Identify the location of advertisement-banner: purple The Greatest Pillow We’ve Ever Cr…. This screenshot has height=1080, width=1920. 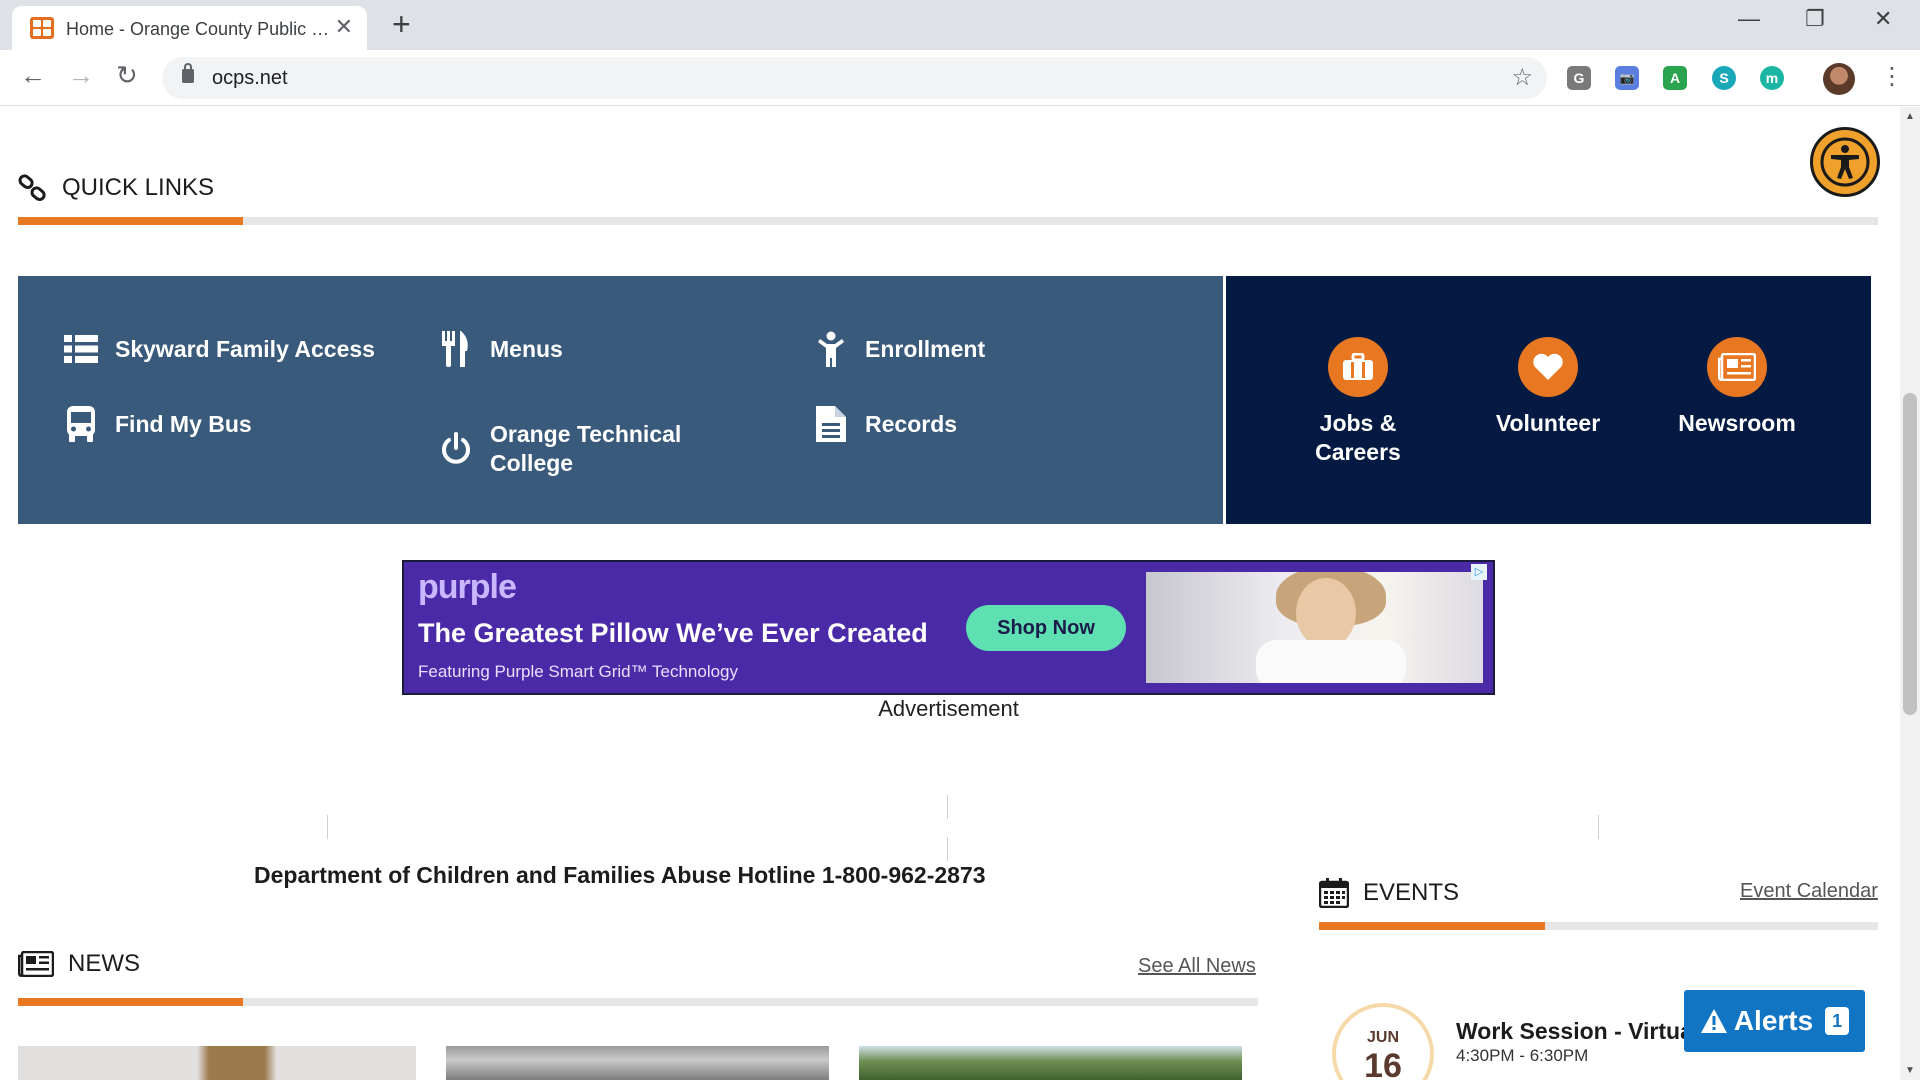
(948, 627).